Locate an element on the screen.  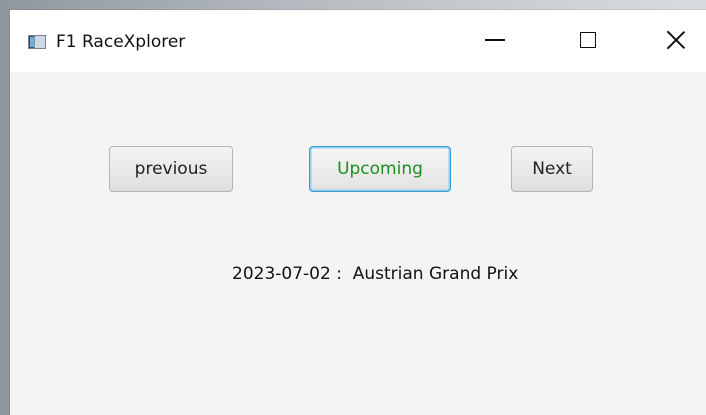
title-bar: F1 RaceXplorer is located at coordinates (358, 41).